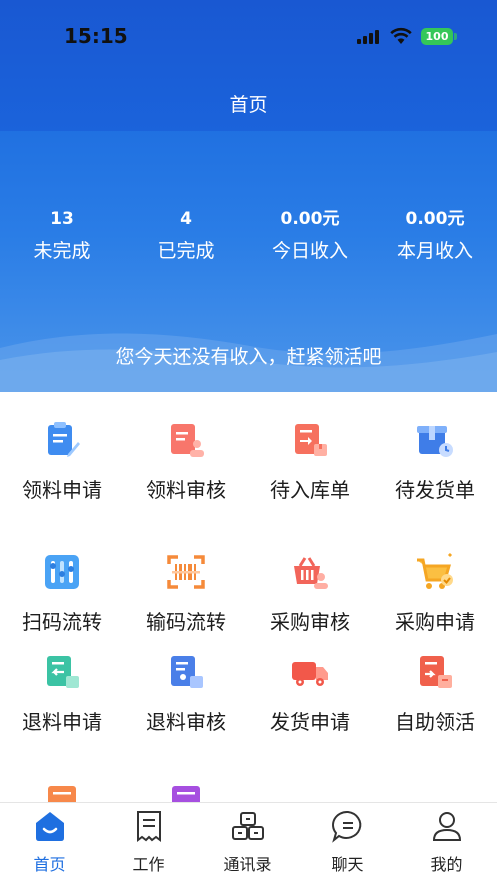  Describe the element at coordinates (435, 622) in the screenshot. I see `grid-item-label: 采购申请` at that location.